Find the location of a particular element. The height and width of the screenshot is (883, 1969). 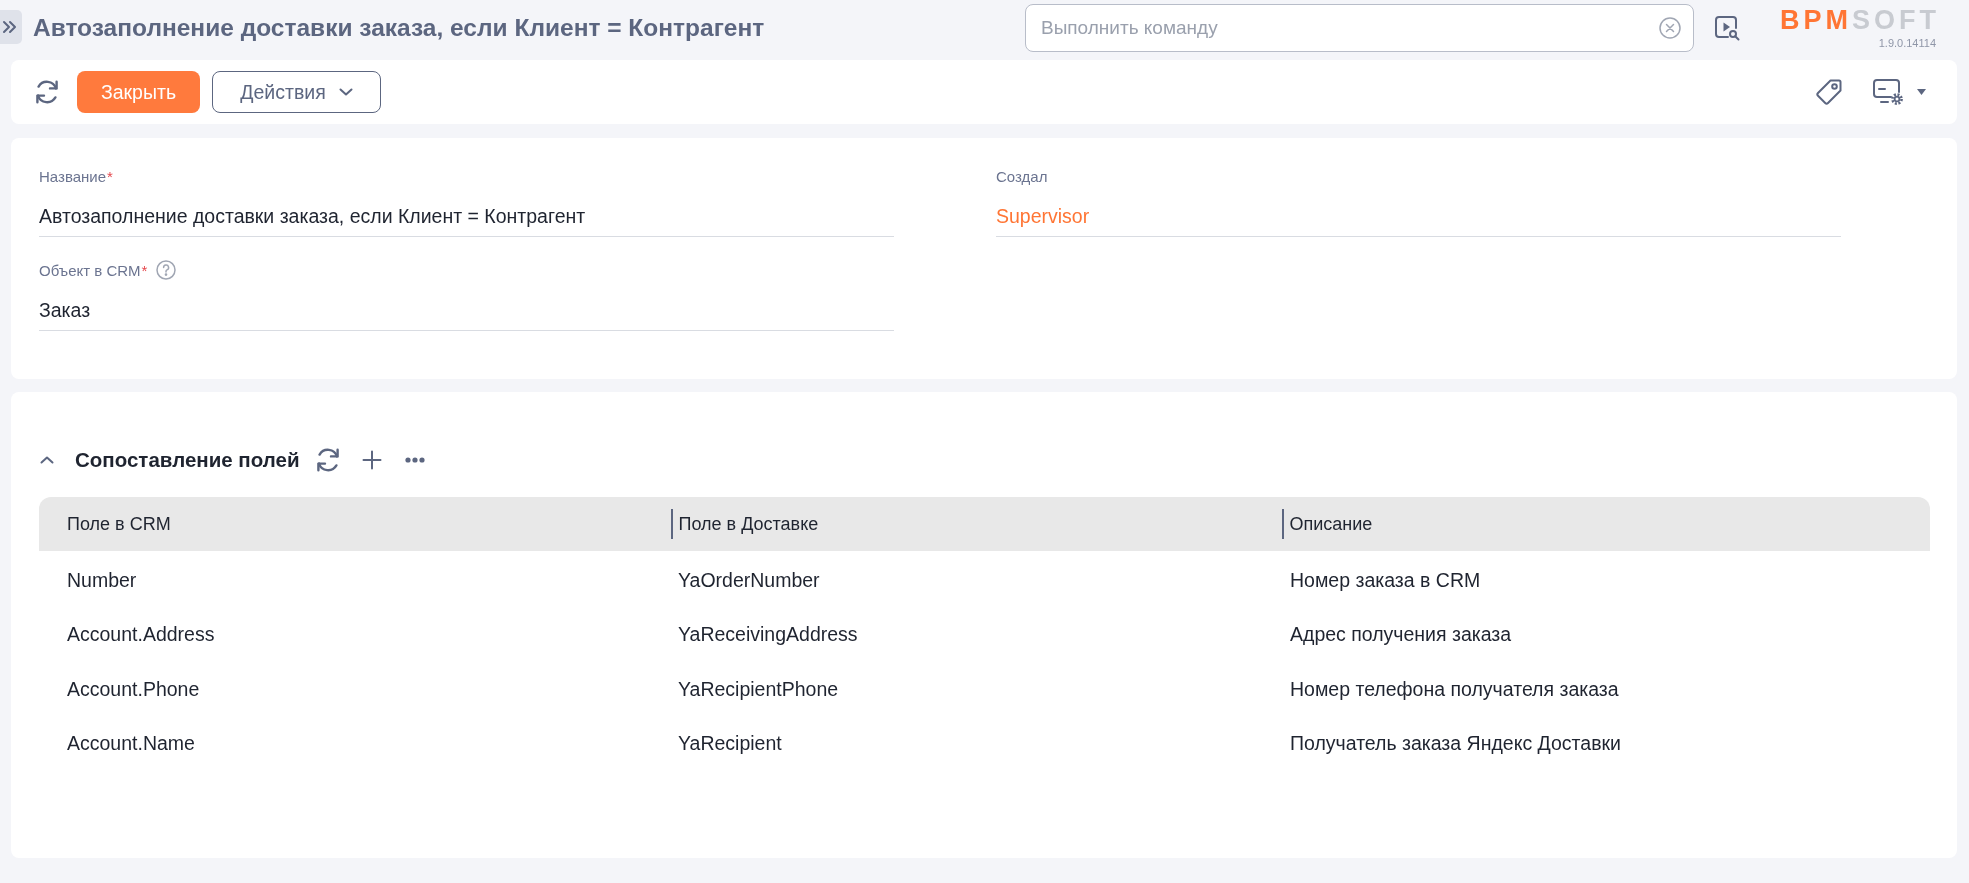

field-label: Объект в CRM* is located at coordinates (93, 270).